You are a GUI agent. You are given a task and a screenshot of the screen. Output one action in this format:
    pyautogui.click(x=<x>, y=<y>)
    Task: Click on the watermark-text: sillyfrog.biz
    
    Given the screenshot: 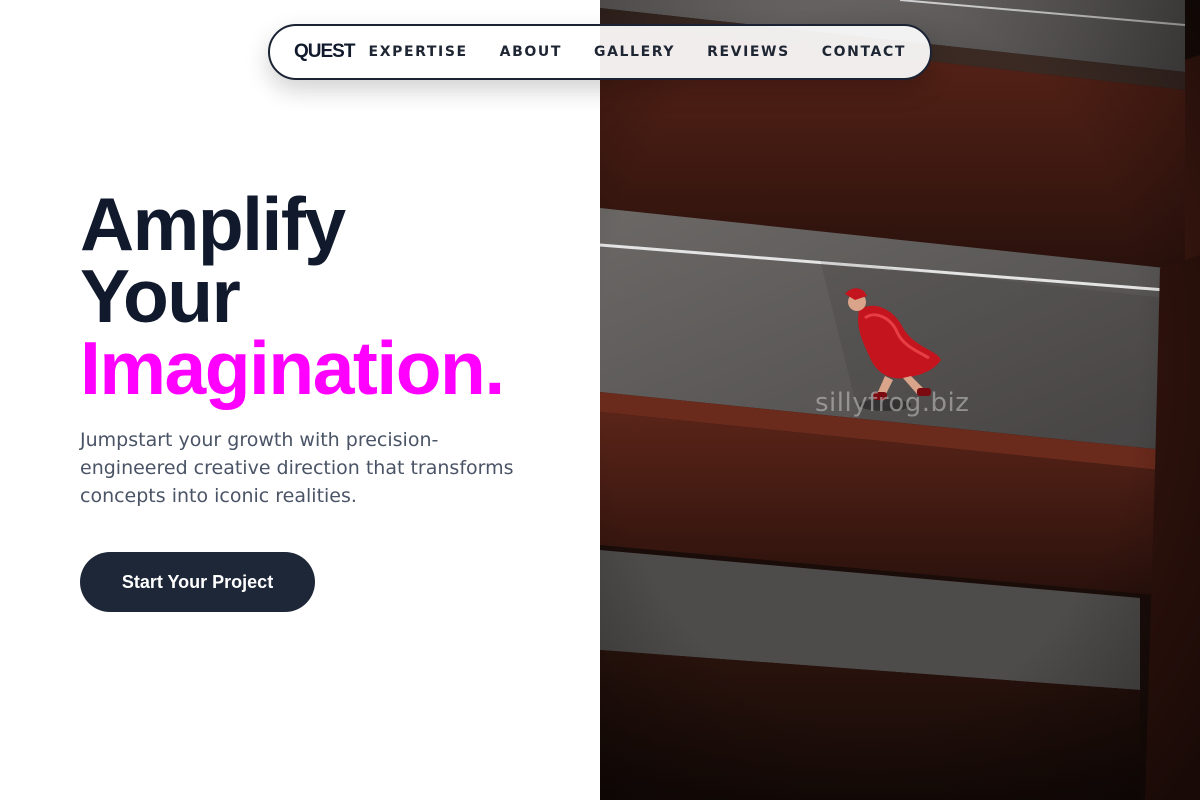 What is the action you would take?
    pyautogui.click(x=892, y=403)
    